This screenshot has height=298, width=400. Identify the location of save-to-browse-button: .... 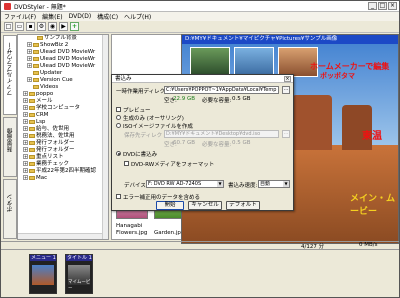
(286, 134).